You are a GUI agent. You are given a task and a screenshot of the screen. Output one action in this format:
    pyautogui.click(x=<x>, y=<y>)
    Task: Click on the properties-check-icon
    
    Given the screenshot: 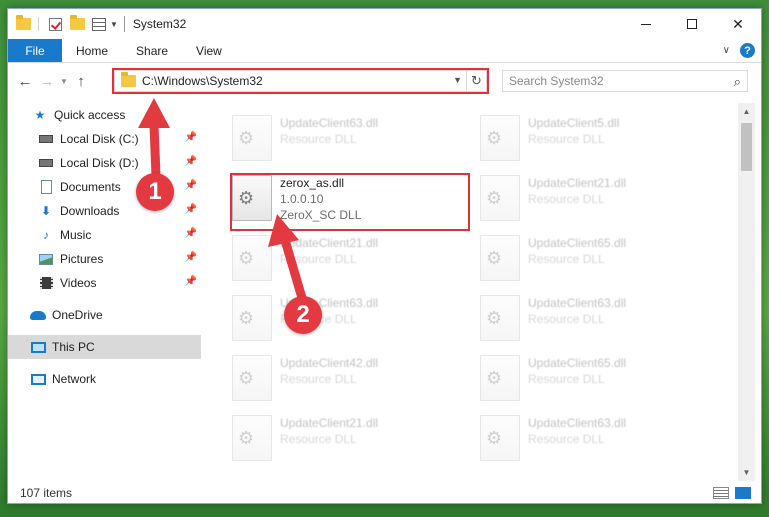 What is the action you would take?
    pyautogui.click(x=55, y=24)
    